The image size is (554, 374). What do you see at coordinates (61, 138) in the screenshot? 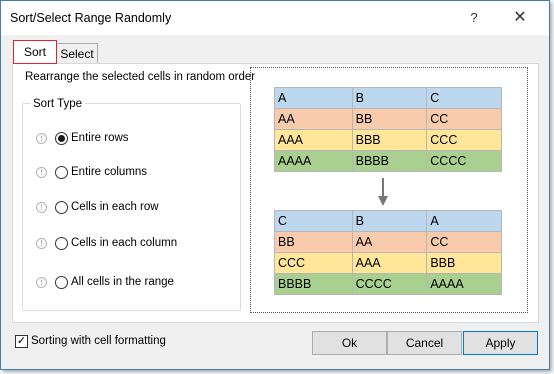
I see `radio-entire-rows` at bounding box center [61, 138].